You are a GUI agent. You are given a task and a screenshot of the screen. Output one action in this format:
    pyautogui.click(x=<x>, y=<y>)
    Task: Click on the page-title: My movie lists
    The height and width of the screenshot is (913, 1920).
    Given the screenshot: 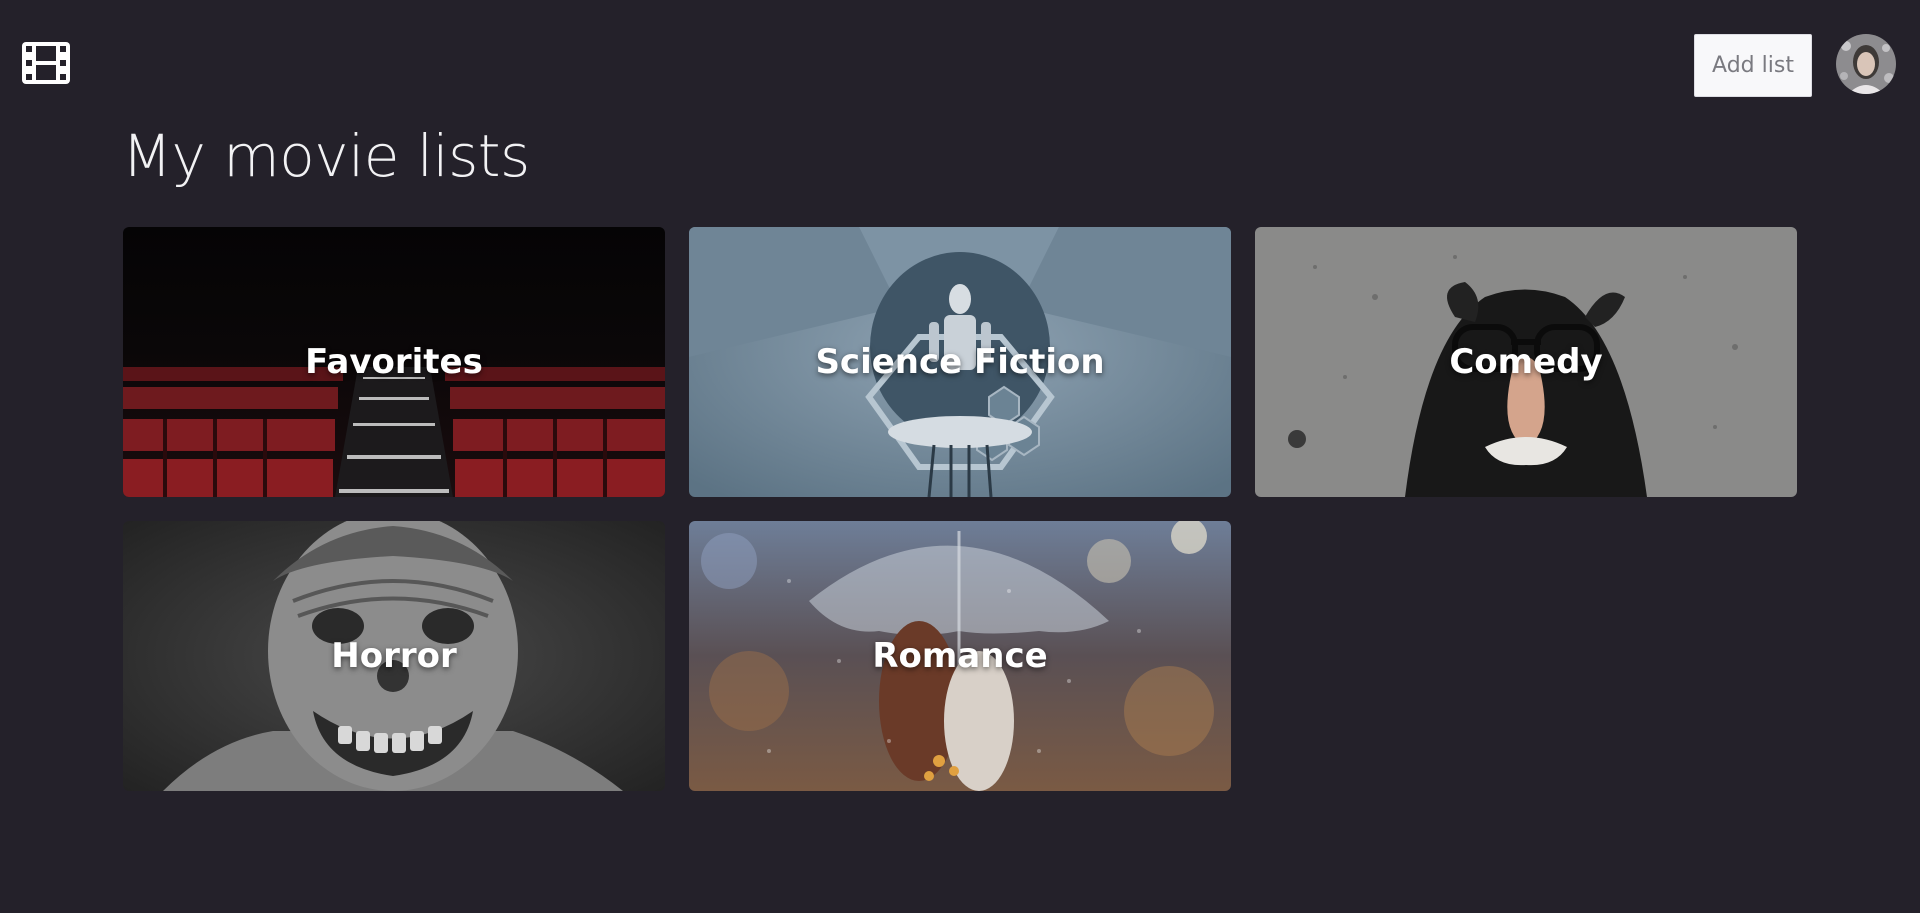 What is the action you would take?
    pyautogui.click(x=326, y=156)
    